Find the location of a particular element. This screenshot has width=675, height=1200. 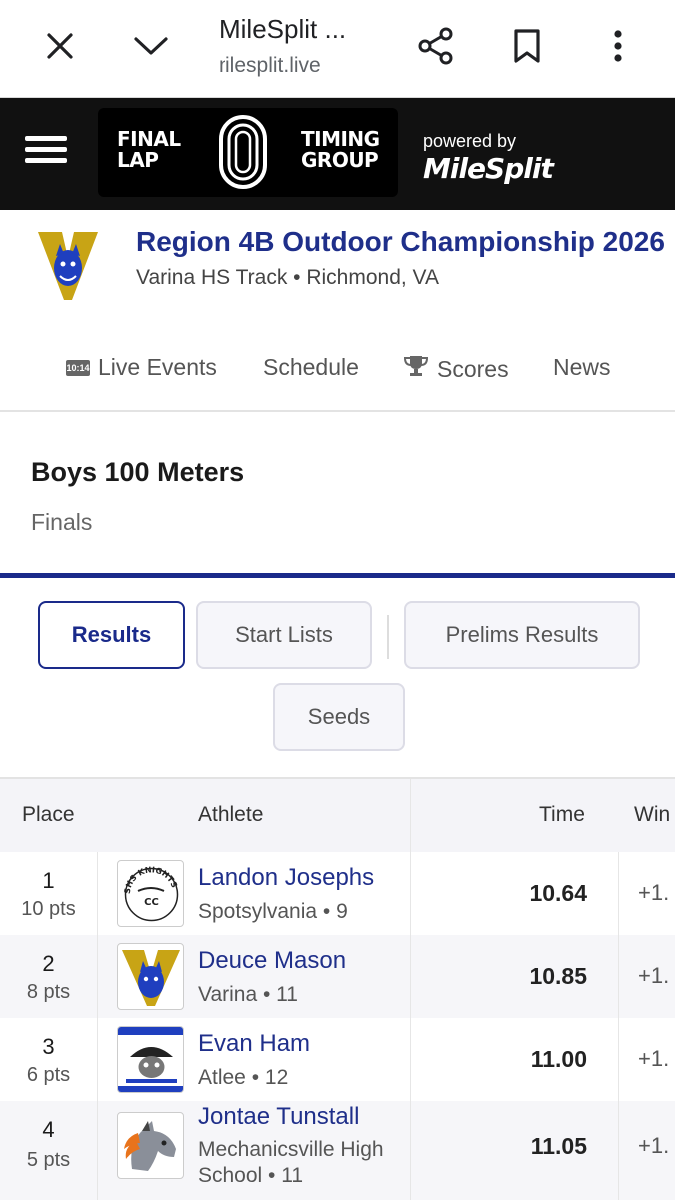

nav-live-events-label: Live Events is located at coordinates (157, 367).